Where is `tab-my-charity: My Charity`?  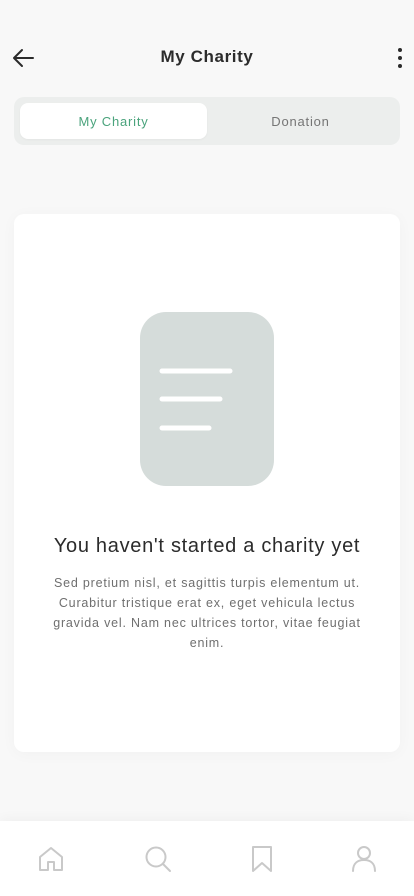 tab-my-charity: My Charity is located at coordinates (113, 121).